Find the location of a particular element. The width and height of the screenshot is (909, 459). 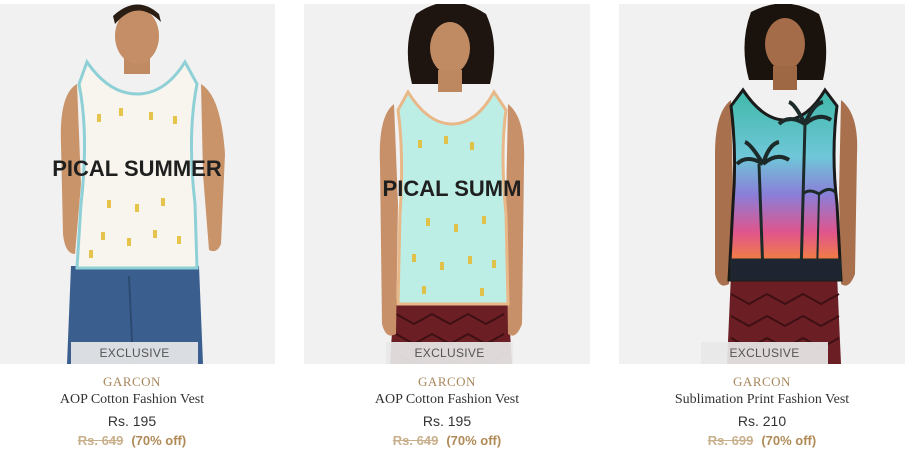

price-details: Rs. 699 (70% off) is located at coordinates (762, 440).